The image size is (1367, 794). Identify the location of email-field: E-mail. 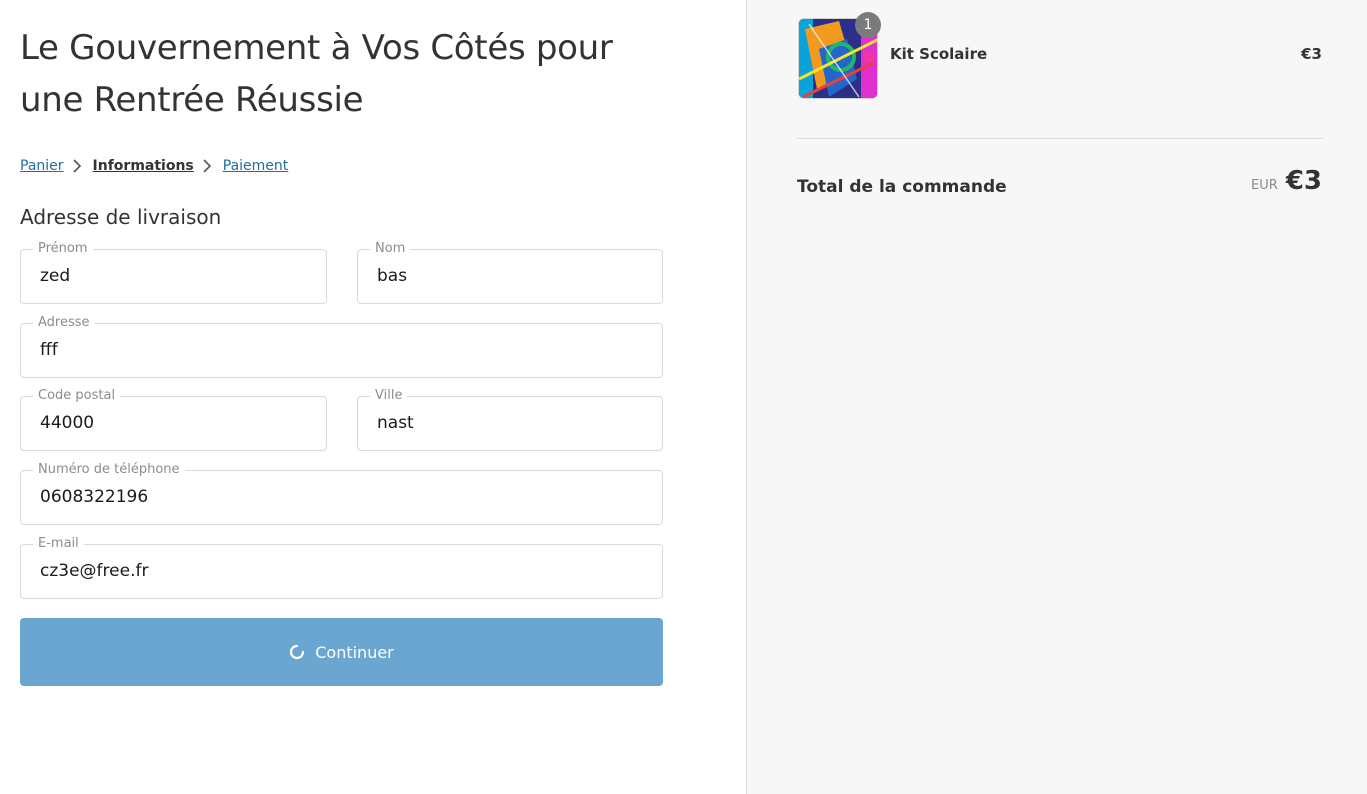
(341, 567).